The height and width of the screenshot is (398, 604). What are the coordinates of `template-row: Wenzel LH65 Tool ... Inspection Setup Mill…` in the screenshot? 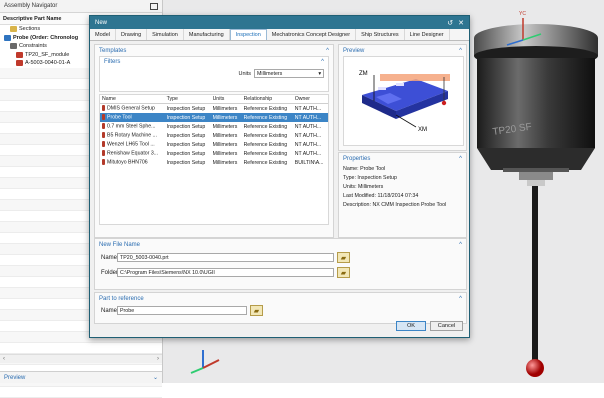 It's located at (214, 144).